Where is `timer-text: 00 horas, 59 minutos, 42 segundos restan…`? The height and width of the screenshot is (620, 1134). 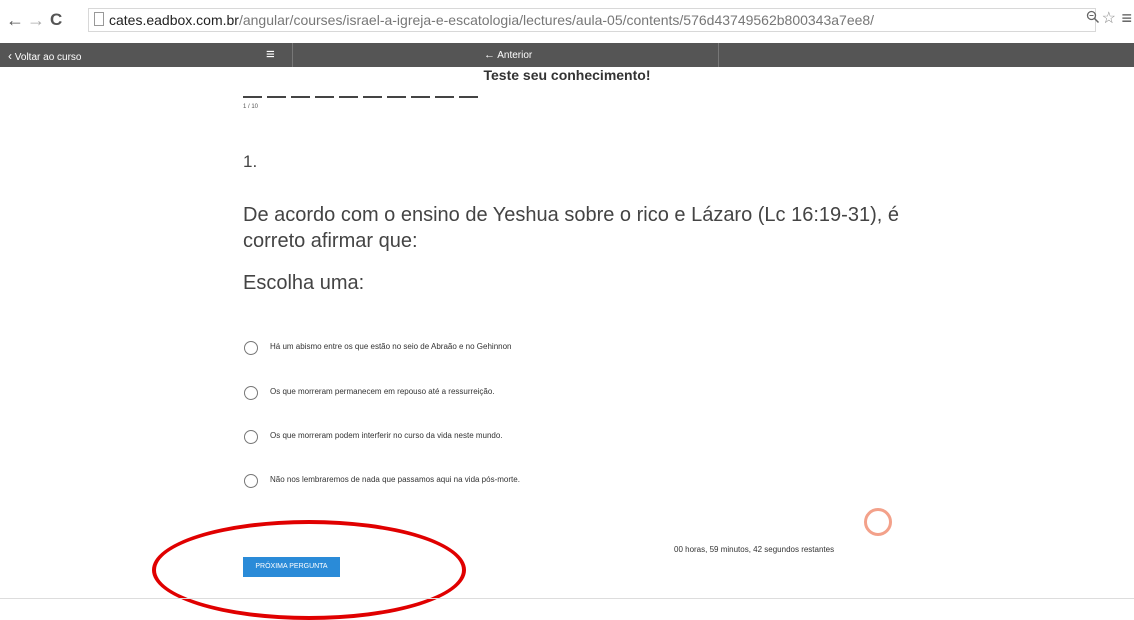 timer-text: 00 horas, 59 minutos, 42 segundos restan… is located at coordinates (754, 549).